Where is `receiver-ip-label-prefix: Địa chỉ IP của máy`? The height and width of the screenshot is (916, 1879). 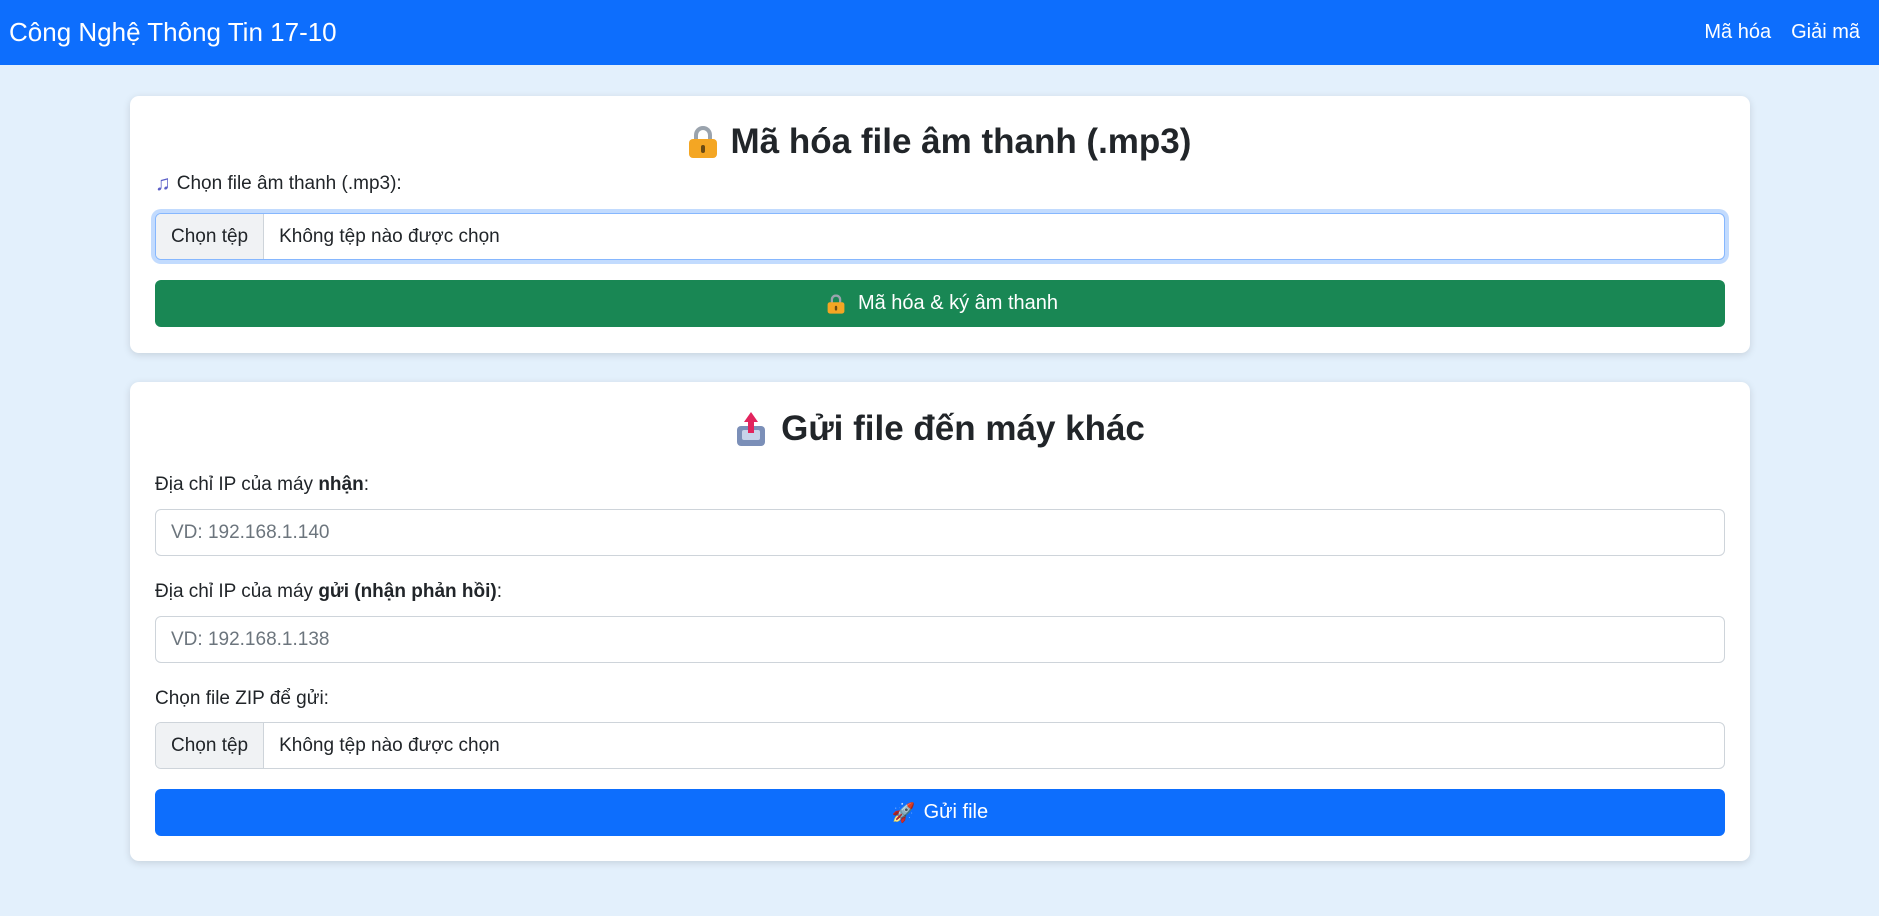
receiver-ip-label-prefix: Địa chỉ IP của máy is located at coordinates (237, 484).